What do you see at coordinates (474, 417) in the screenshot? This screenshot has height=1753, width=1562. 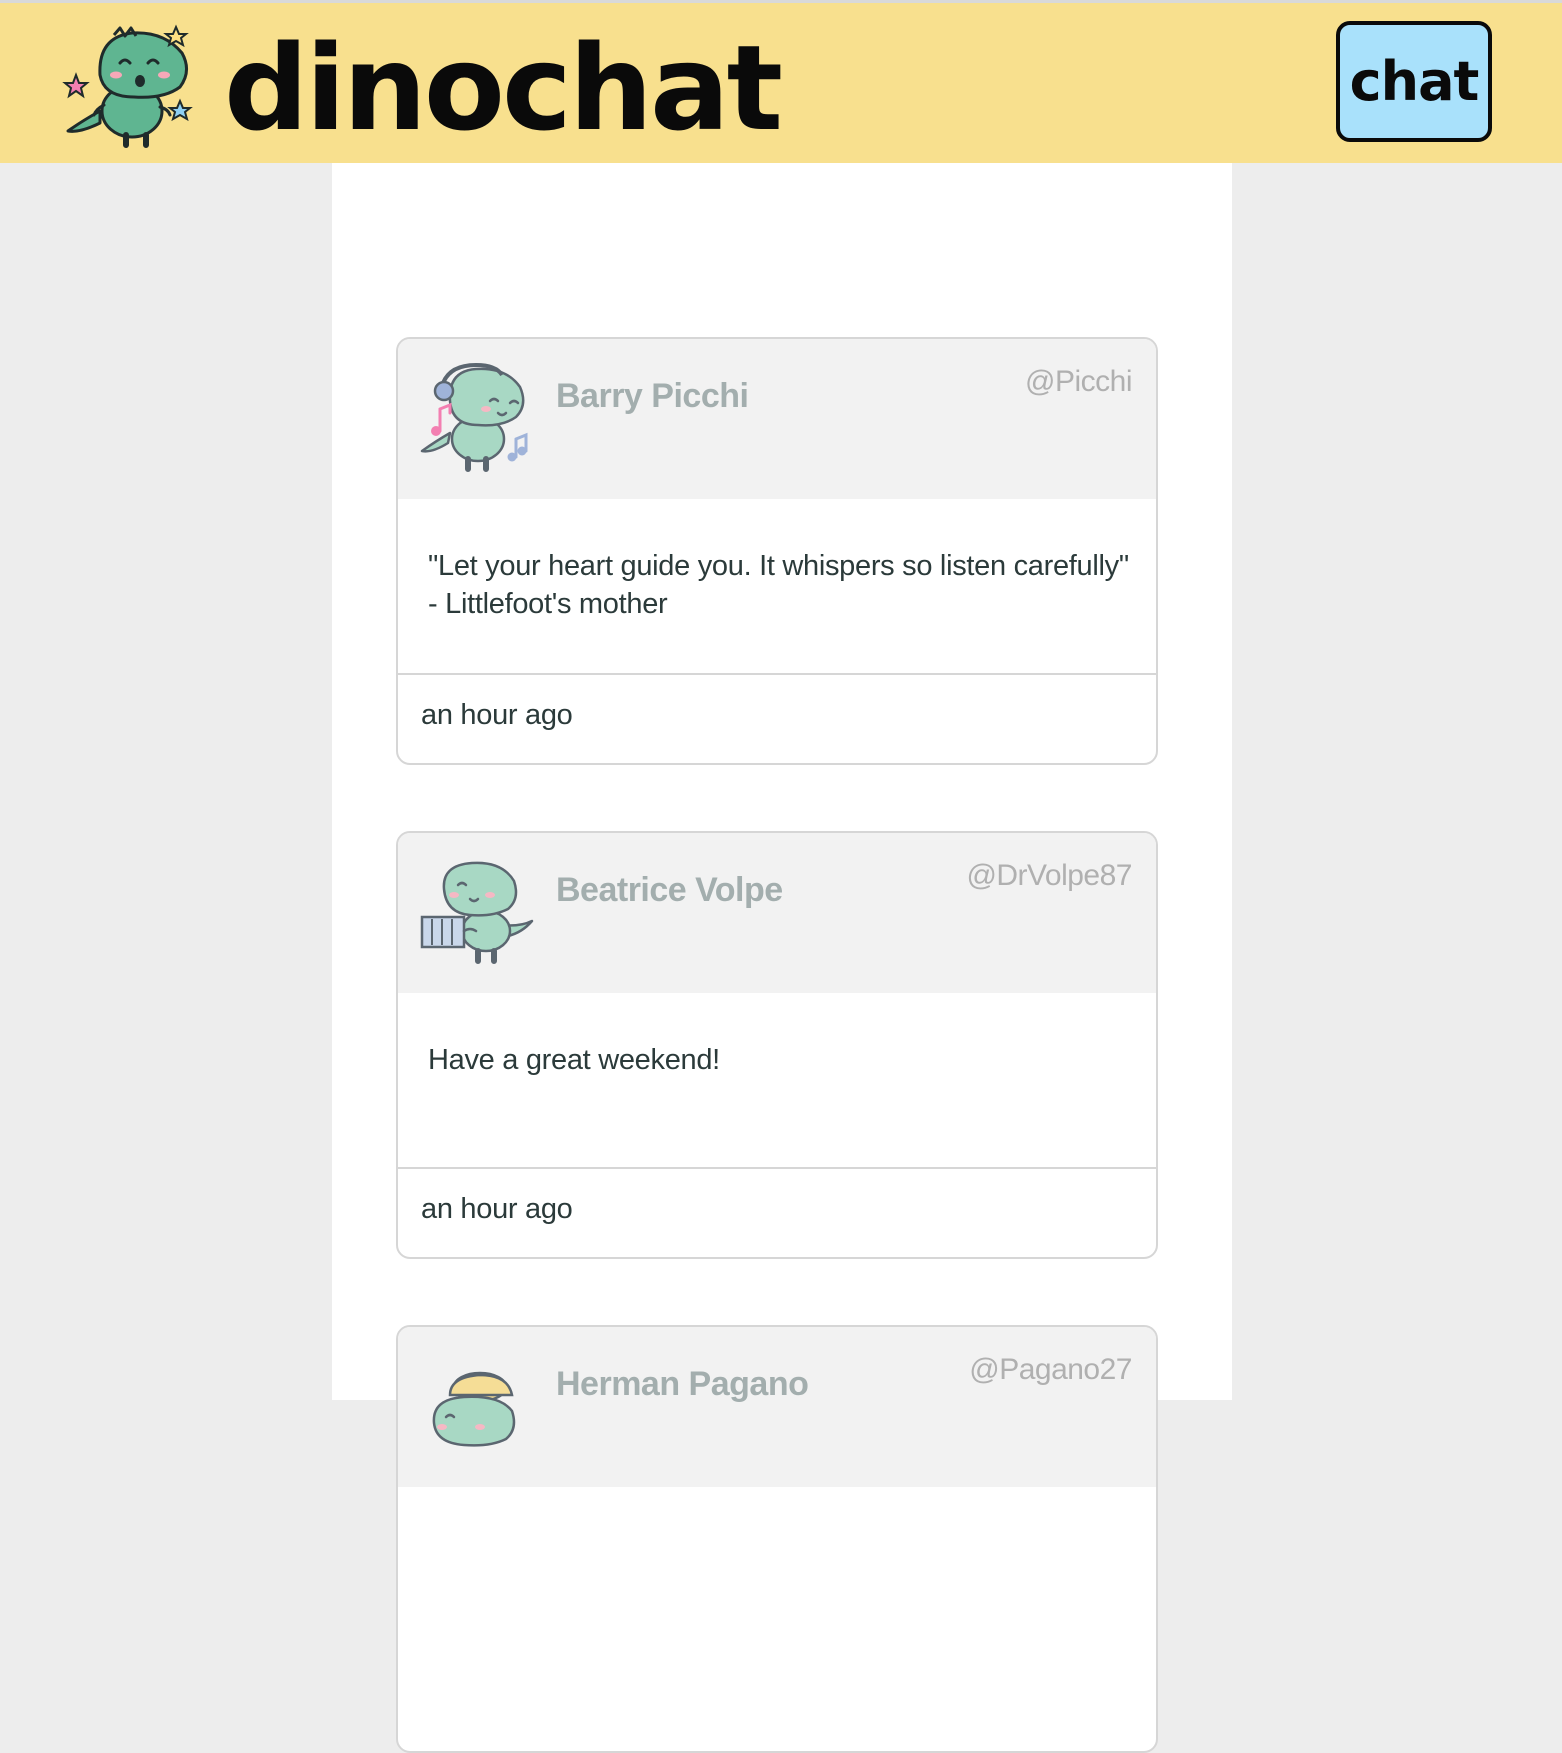 I see `dino-headphones-icon` at bounding box center [474, 417].